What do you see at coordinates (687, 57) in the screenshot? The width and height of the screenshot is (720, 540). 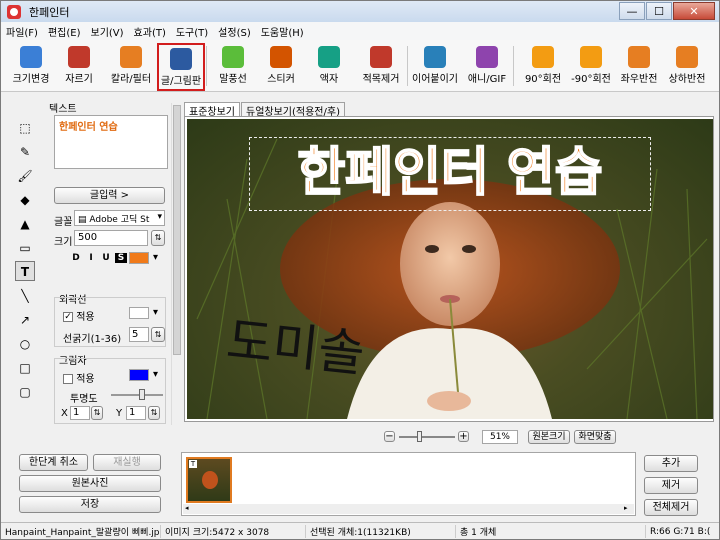 I see `flip-vertical-icon` at bounding box center [687, 57].